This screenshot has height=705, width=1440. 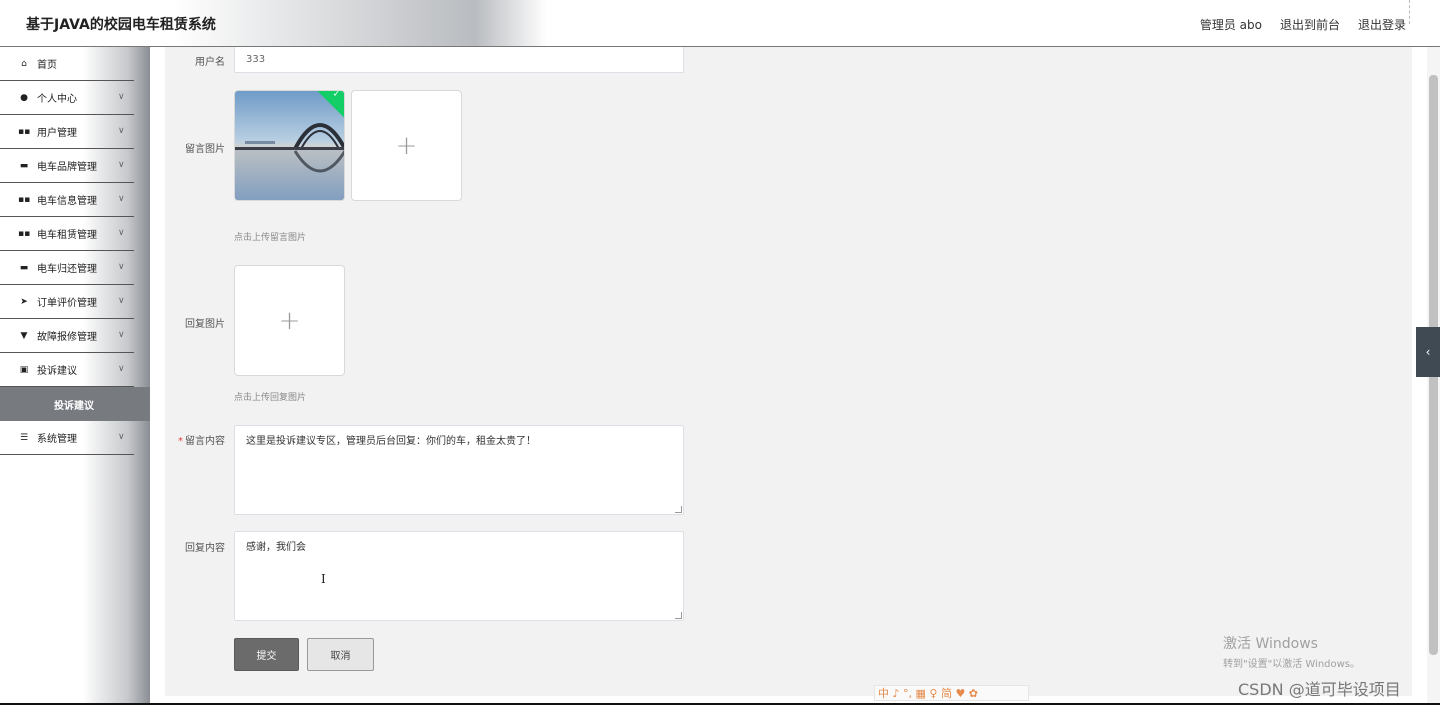 I want to click on send-icon: ➤, so click(x=24, y=301).